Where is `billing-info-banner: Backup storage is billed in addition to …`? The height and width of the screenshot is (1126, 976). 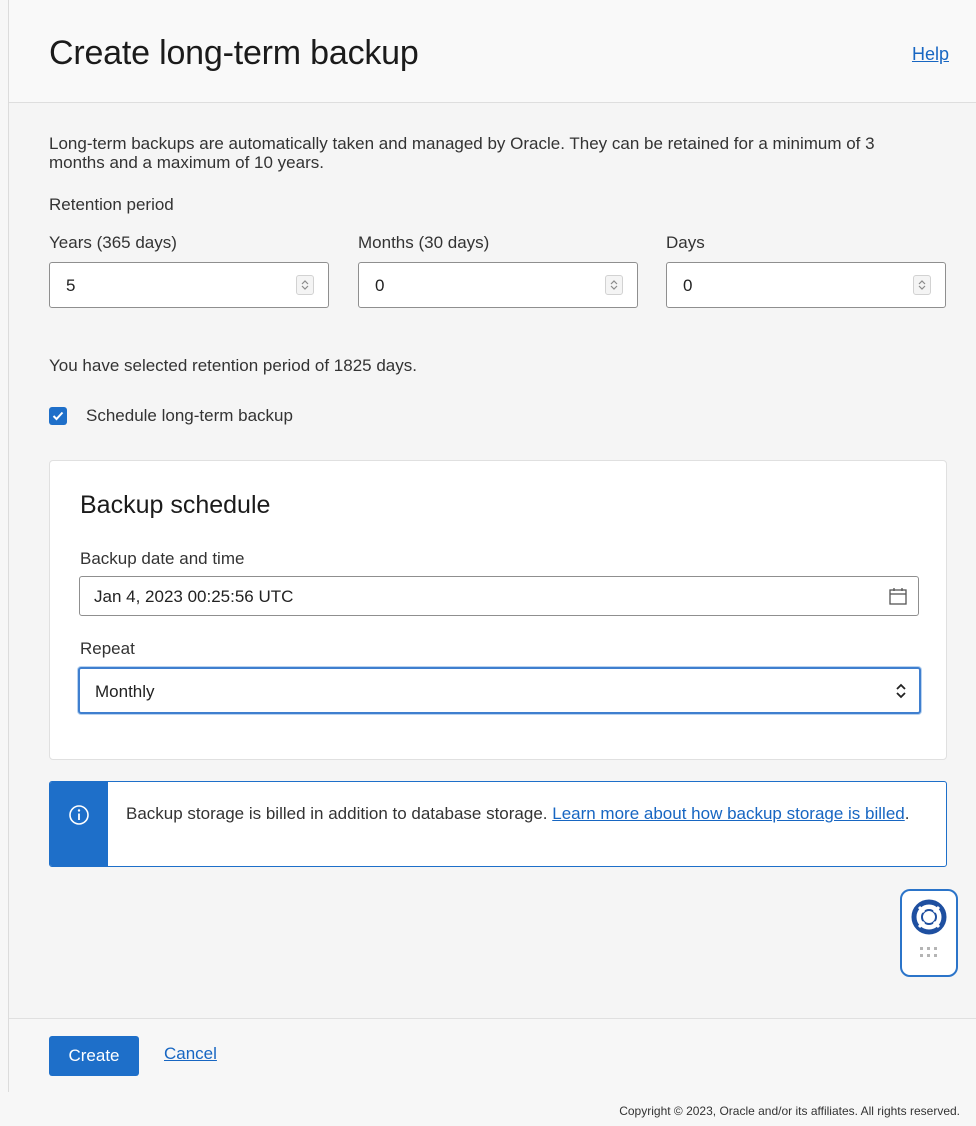
billing-info-banner: Backup storage is billed in addition to … is located at coordinates (498, 824).